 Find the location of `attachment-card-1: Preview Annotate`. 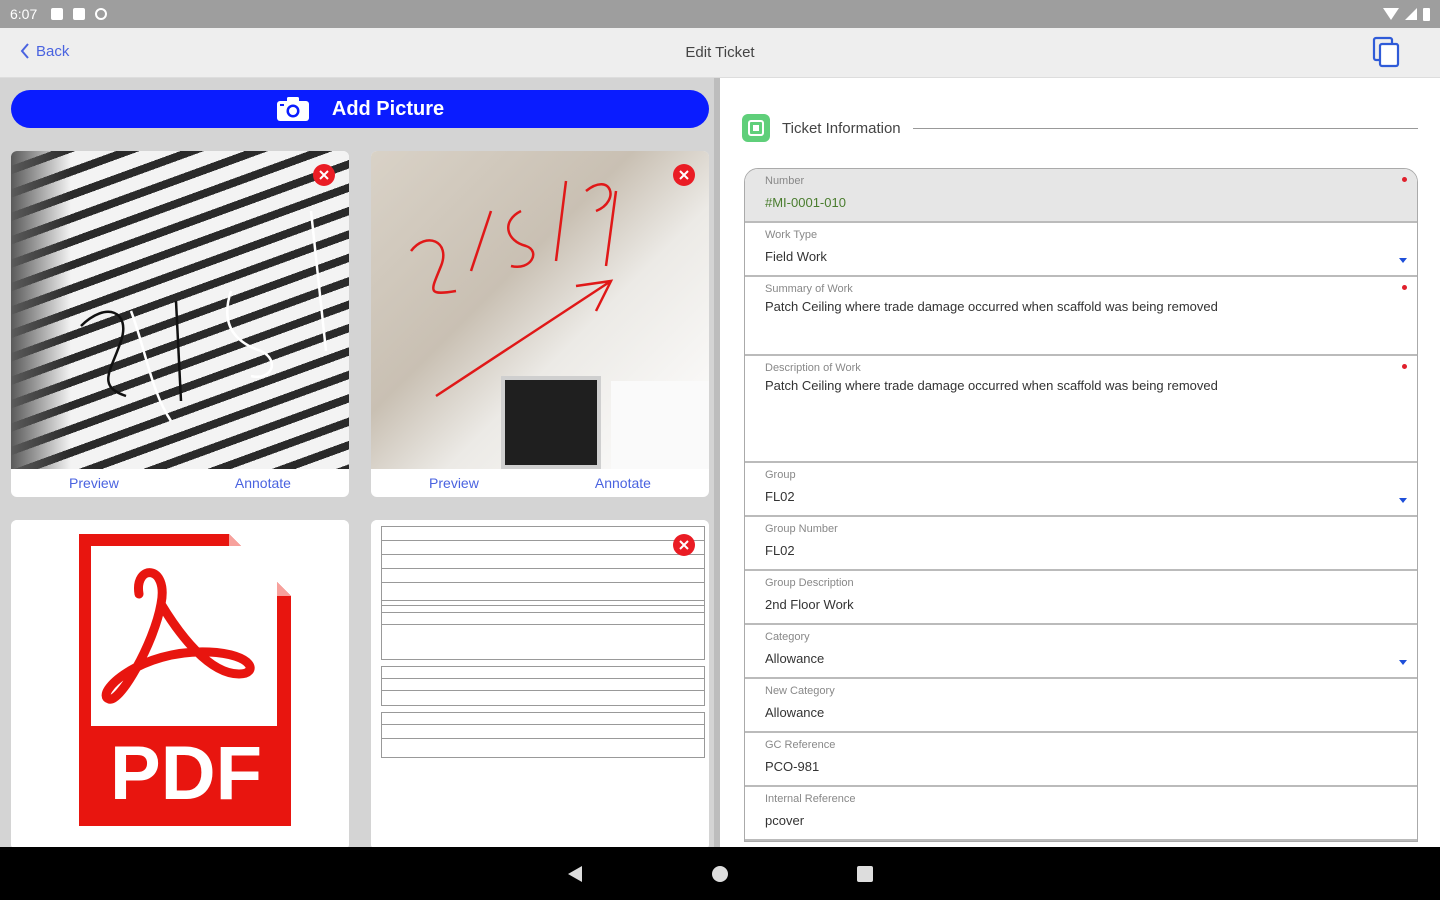

attachment-card-1: Preview Annotate is located at coordinates (180, 324).